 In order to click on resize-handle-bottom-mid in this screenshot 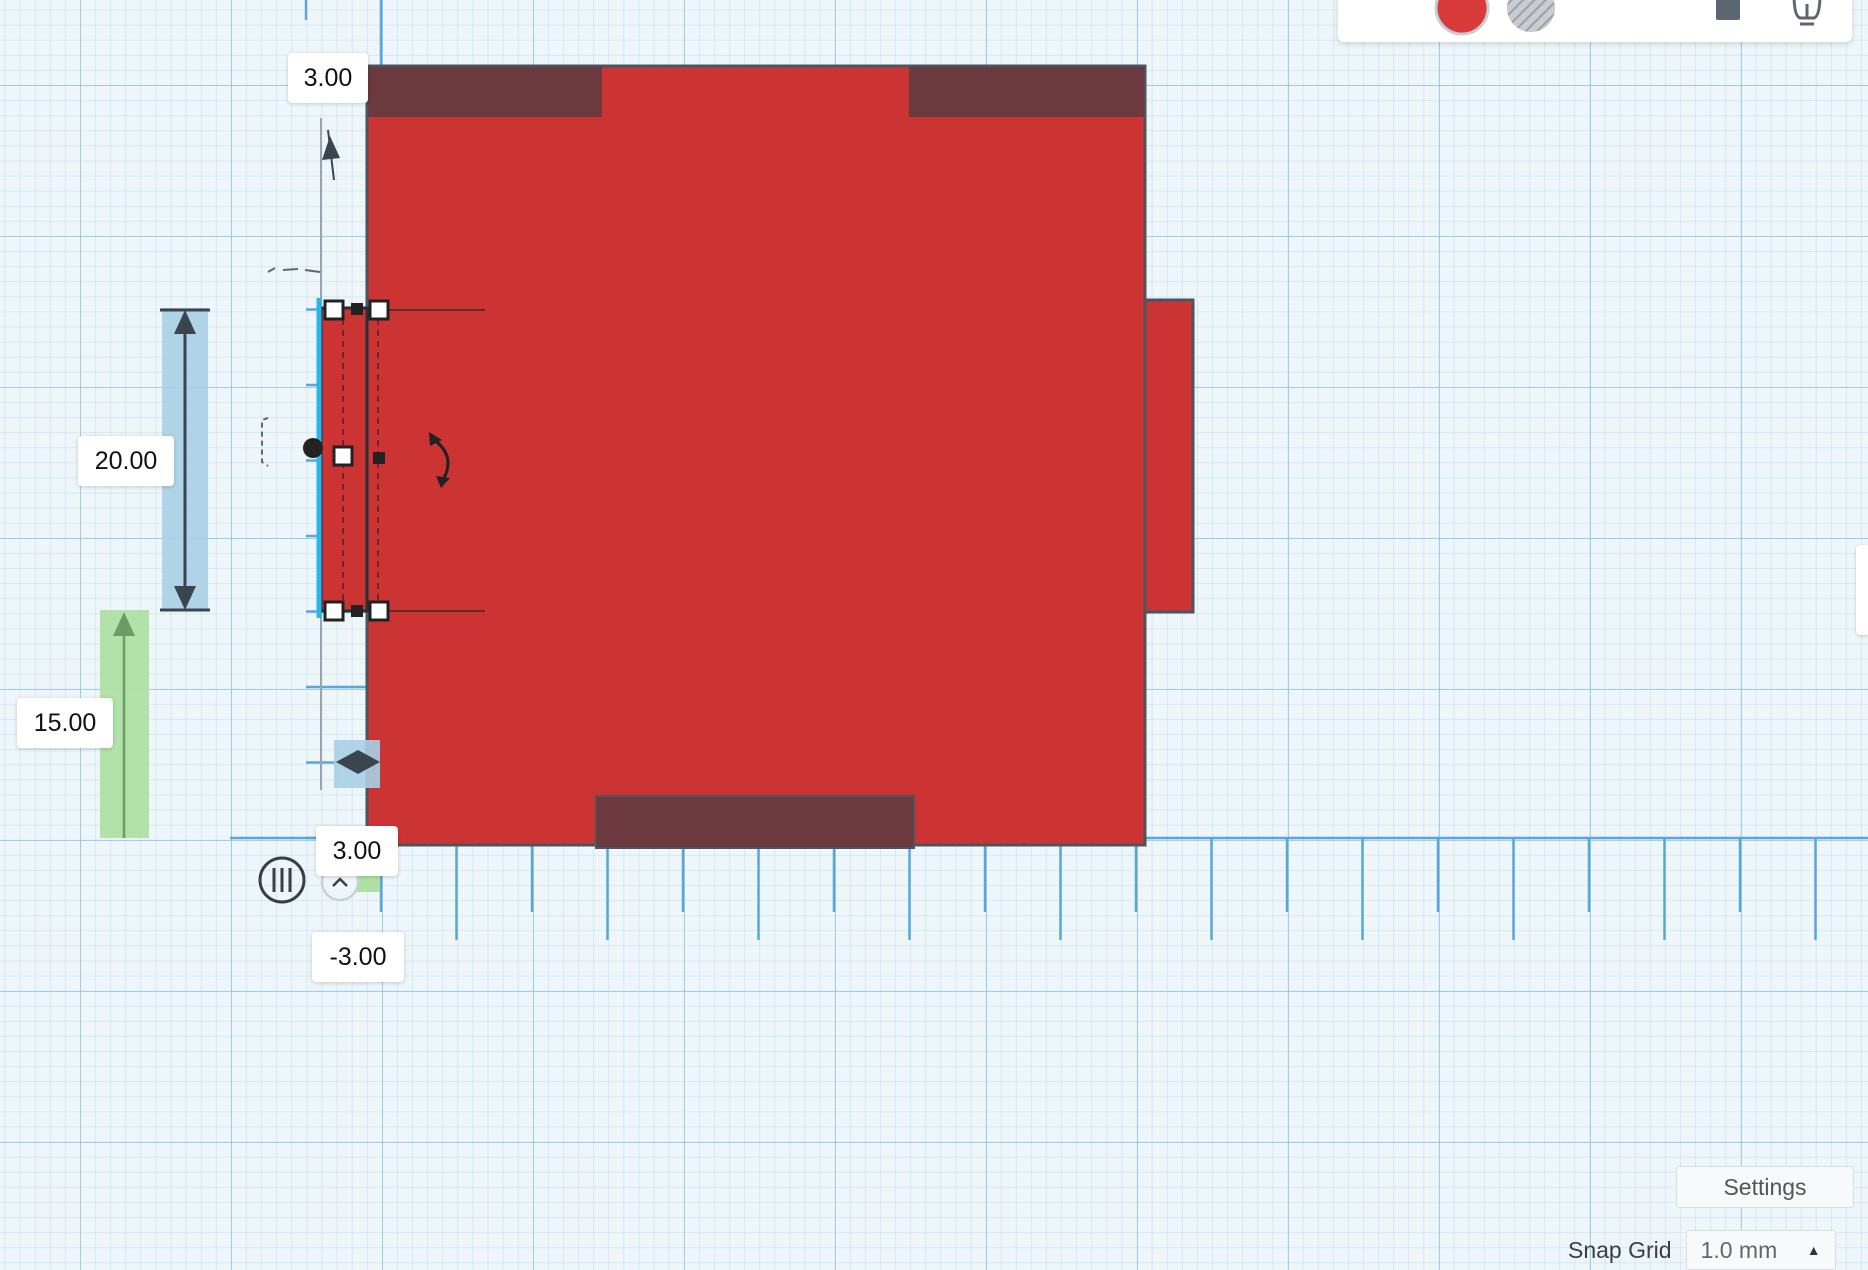, I will do `click(357, 611)`.